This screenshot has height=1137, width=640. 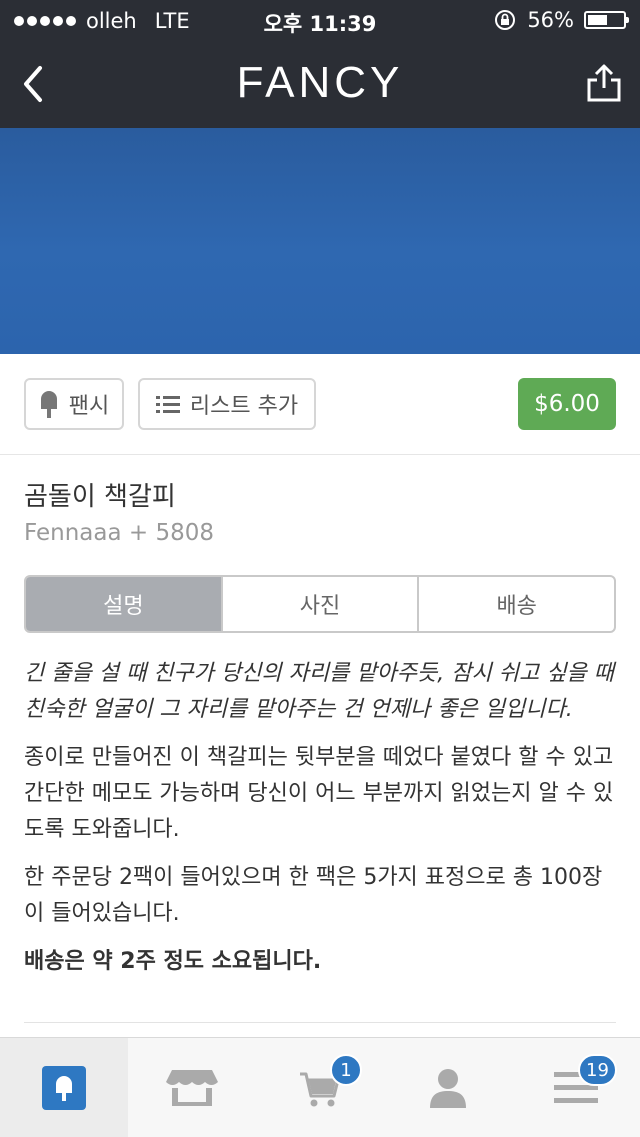 I want to click on add-to-list-button: 리스트 추가, so click(x=227, y=404).